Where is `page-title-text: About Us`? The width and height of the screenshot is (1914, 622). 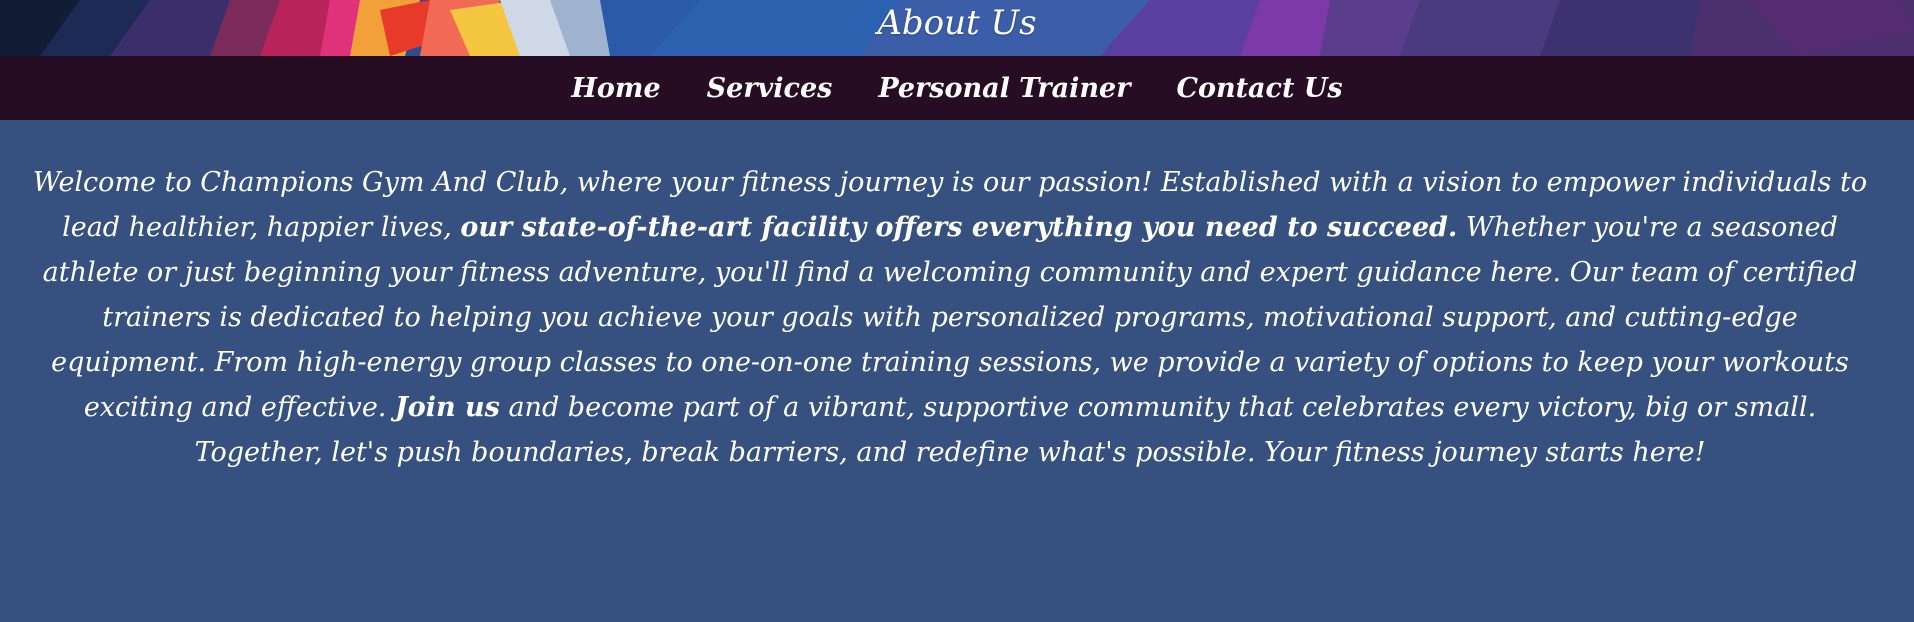 page-title-text: About Us is located at coordinates (957, 23).